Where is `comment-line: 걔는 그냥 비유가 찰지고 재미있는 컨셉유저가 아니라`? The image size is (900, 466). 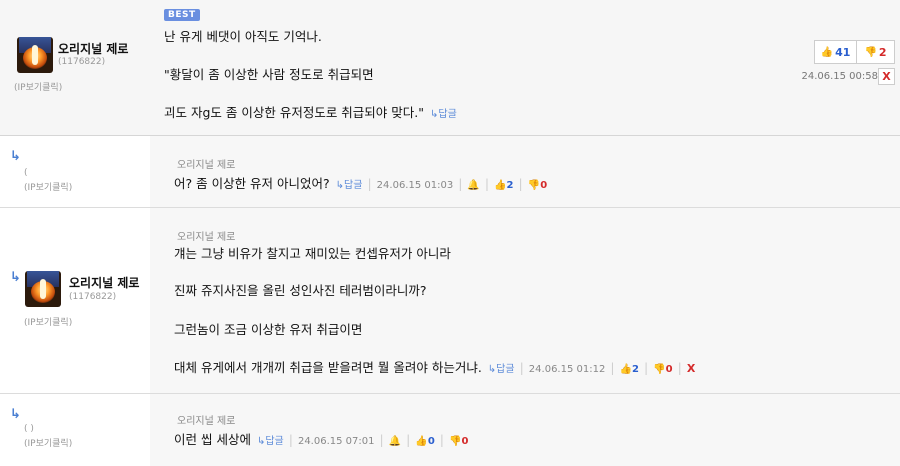 comment-line: 걔는 그냥 비유가 찰지고 재미있는 컨셉유저가 아니라 is located at coordinates (312, 253).